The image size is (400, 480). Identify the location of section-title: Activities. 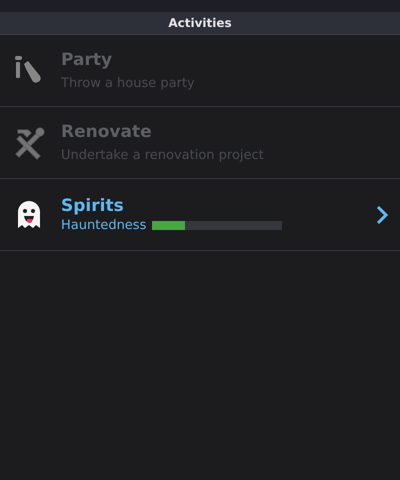
(200, 23).